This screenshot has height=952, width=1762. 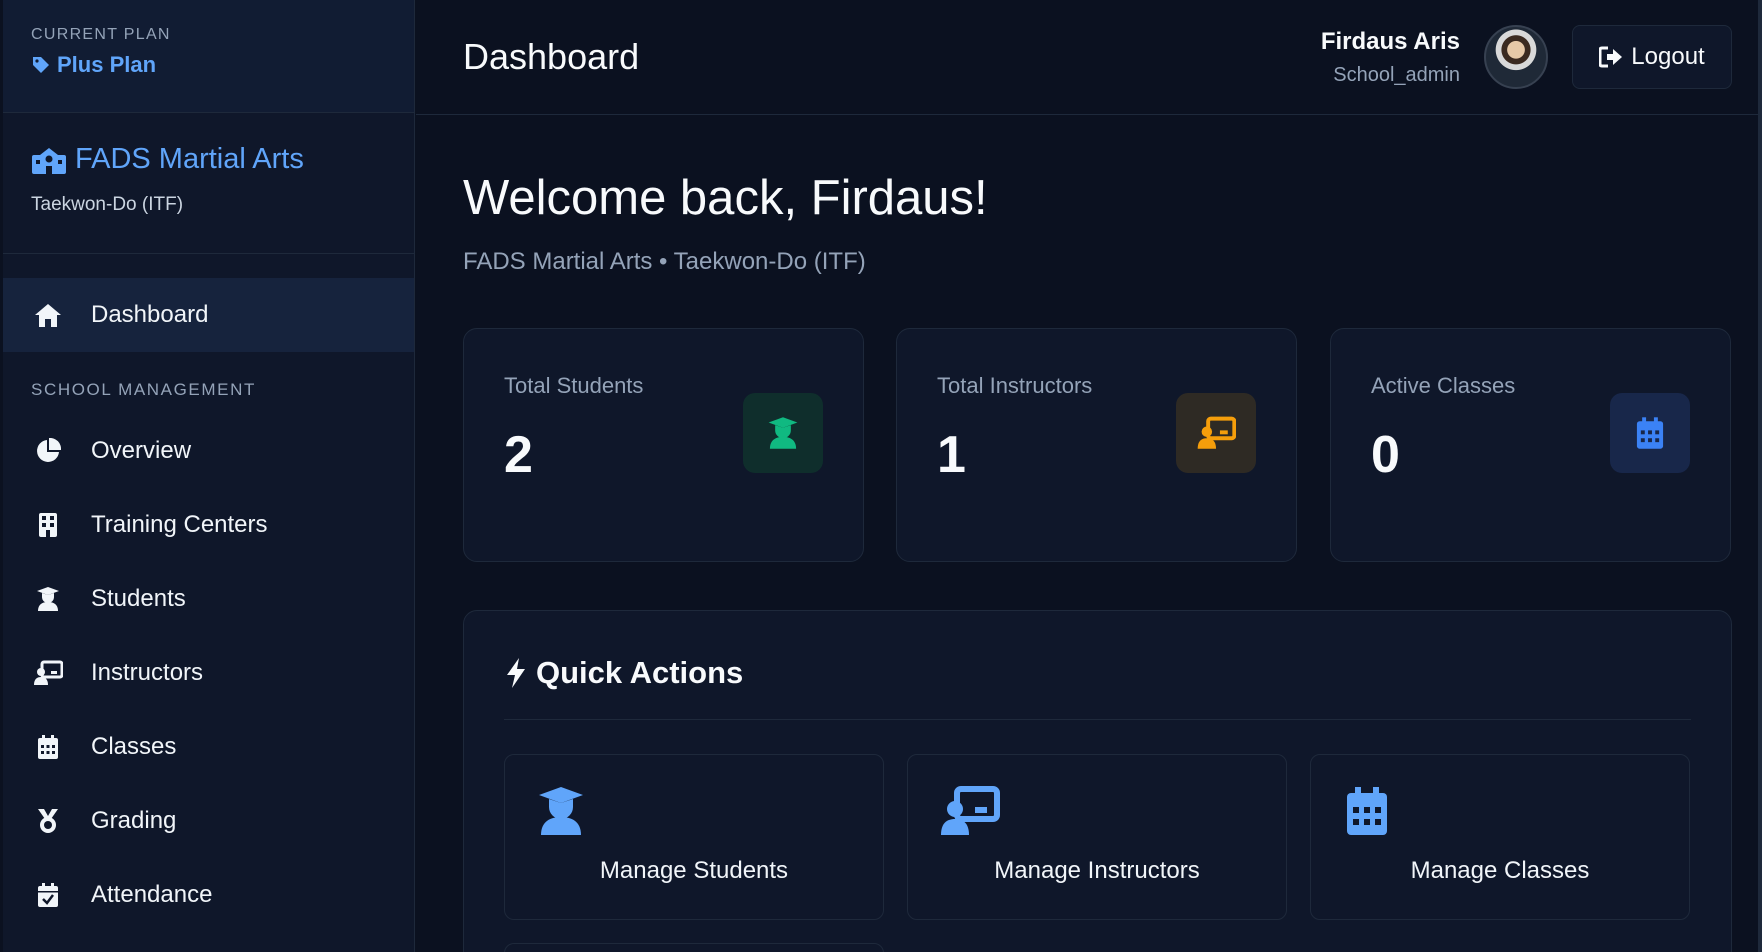 What do you see at coordinates (1396, 75) in the screenshot?
I see `user-role: School_admin` at bounding box center [1396, 75].